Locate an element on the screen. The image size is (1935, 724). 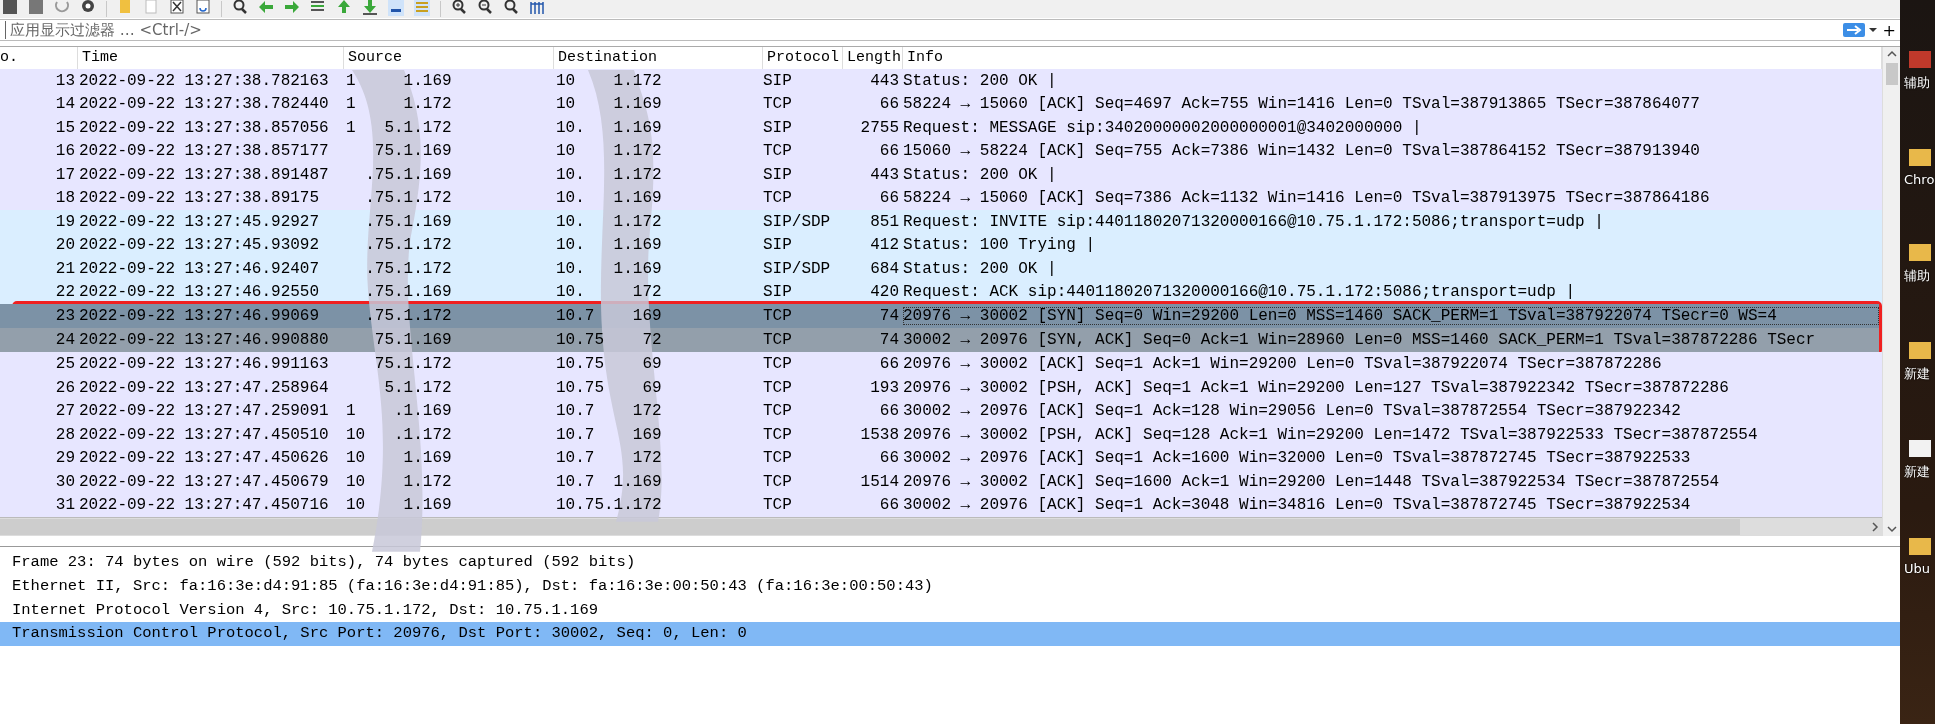
table-cell-text: 2022-09-22 13:27:38.891487 is located at coordinates (204, 174).